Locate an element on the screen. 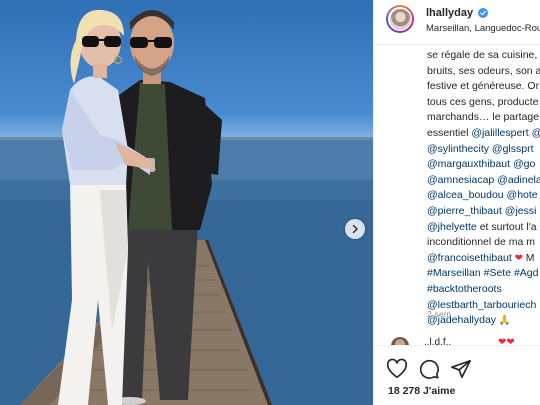 The height and width of the screenshot is (405, 540). caption-line: tous ces gens, producte is located at coordinates (483, 103).